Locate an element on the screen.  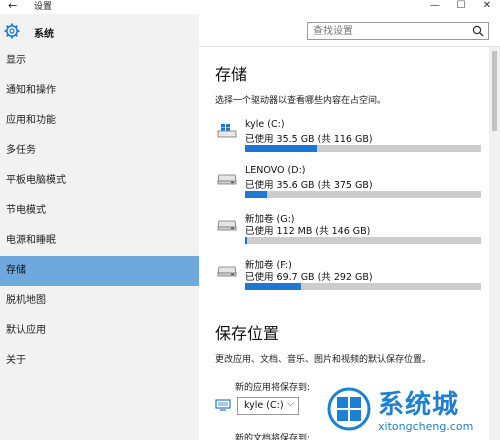
drive-usage: 已使用 112 MB (共 146 GB) is located at coordinates (308, 231).